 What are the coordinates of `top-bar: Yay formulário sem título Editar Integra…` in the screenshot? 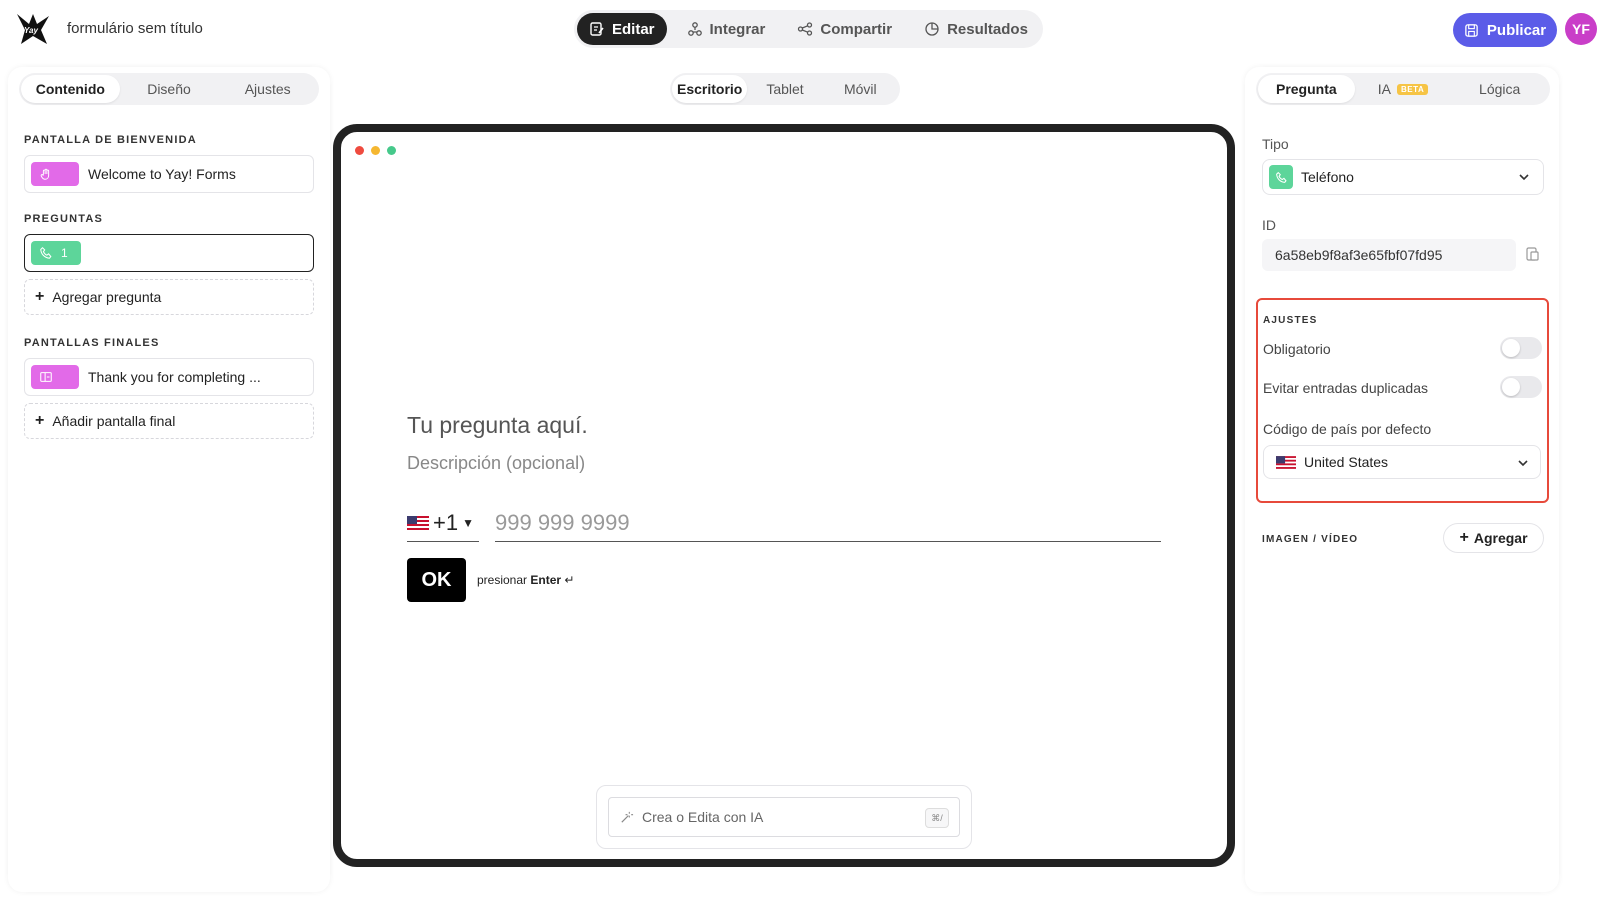 It's located at (800, 30).